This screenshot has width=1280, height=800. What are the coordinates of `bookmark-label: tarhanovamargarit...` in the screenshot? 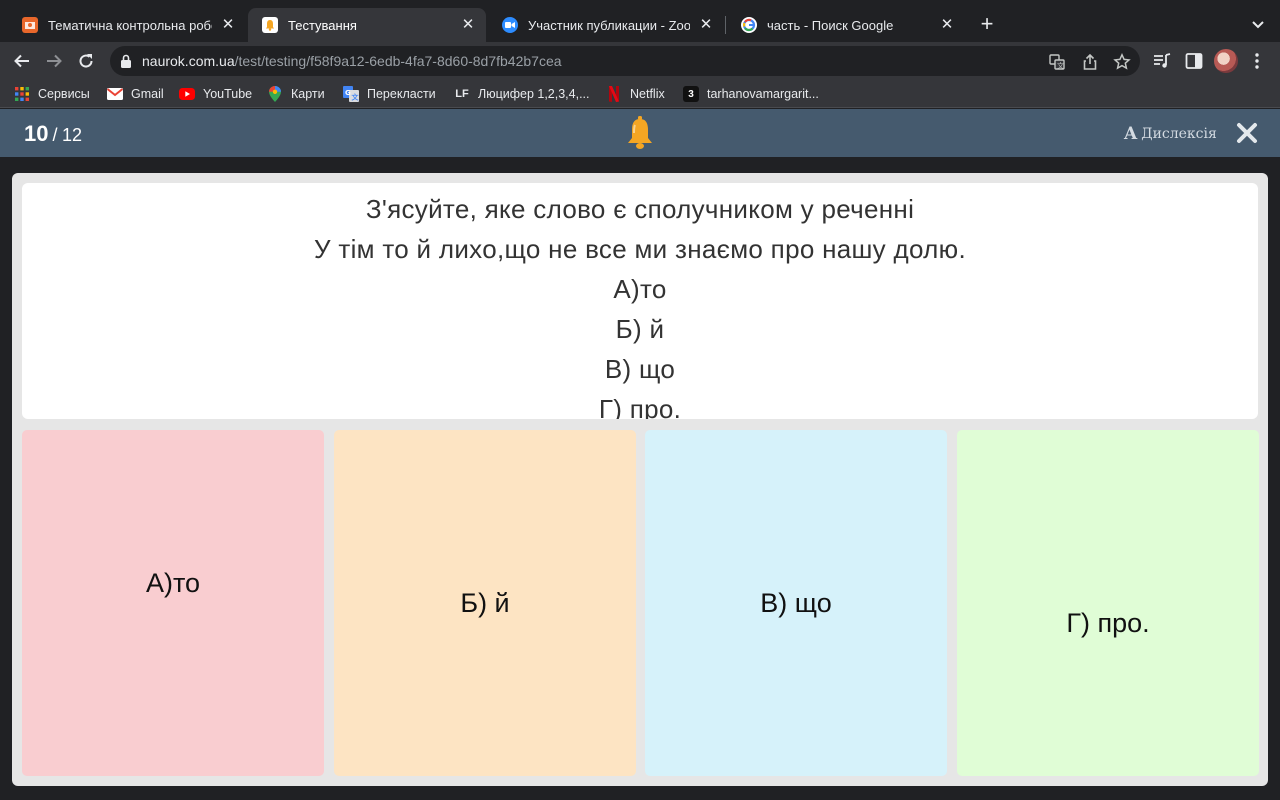 It's located at (763, 94).